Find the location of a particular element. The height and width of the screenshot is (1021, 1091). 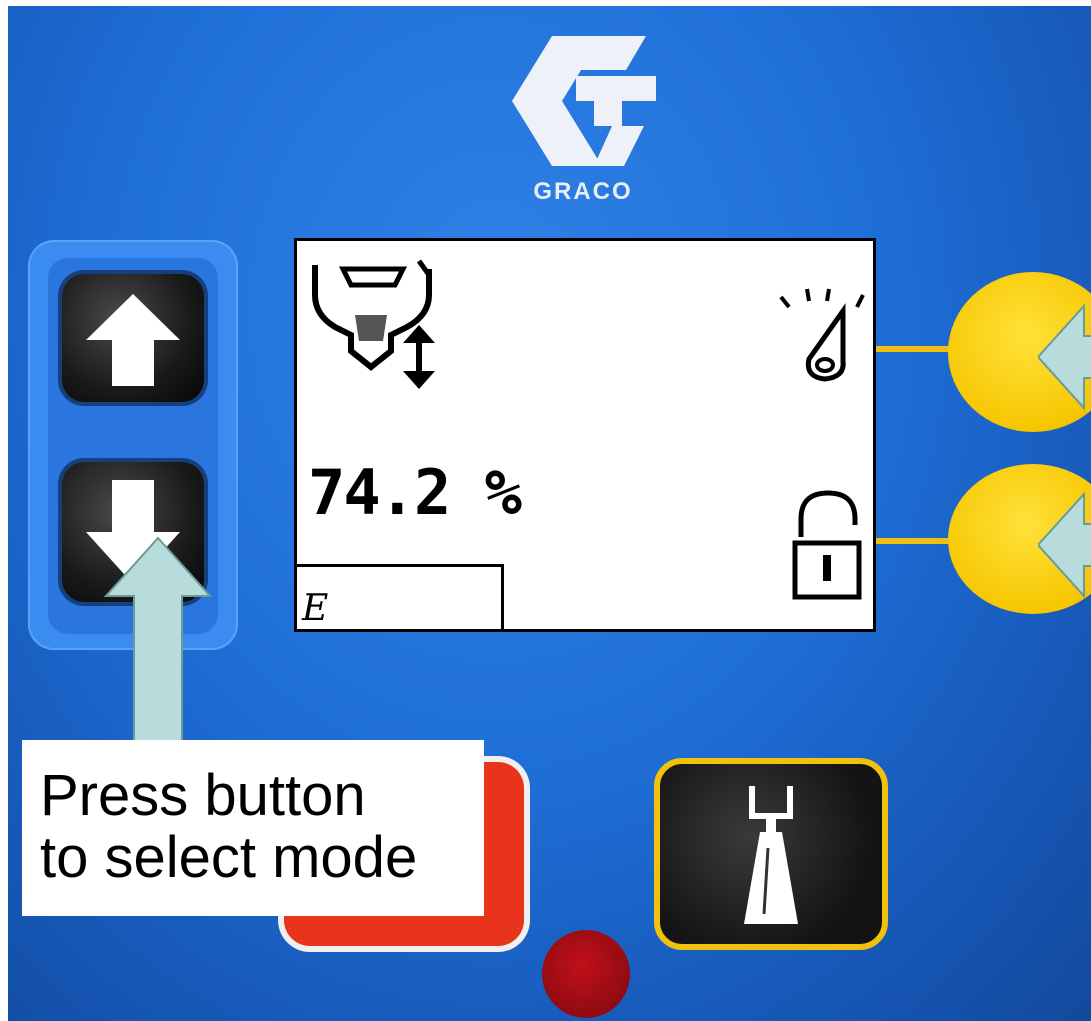

unlocked-padlock-icon is located at coordinates (827, 545).